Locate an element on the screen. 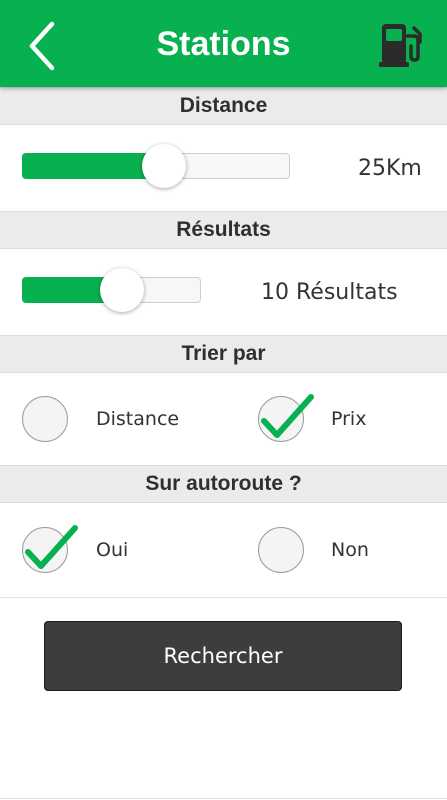 The image size is (447, 800). highway-no-radio is located at coordinates (281, 550).